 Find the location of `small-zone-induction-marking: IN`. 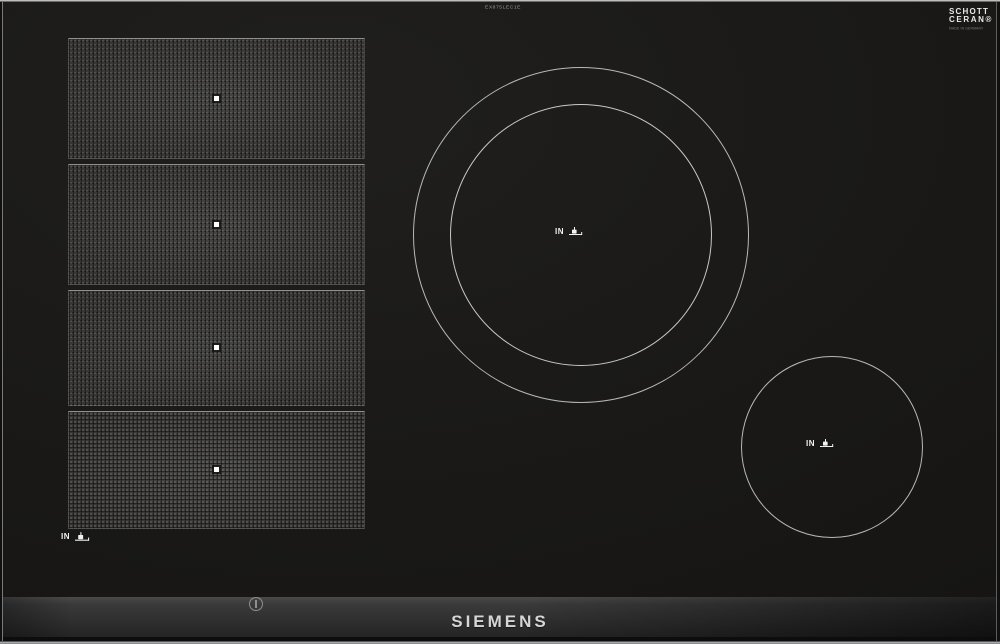

small-zone-induction-marking: IN is located at coordinates (820, 443).